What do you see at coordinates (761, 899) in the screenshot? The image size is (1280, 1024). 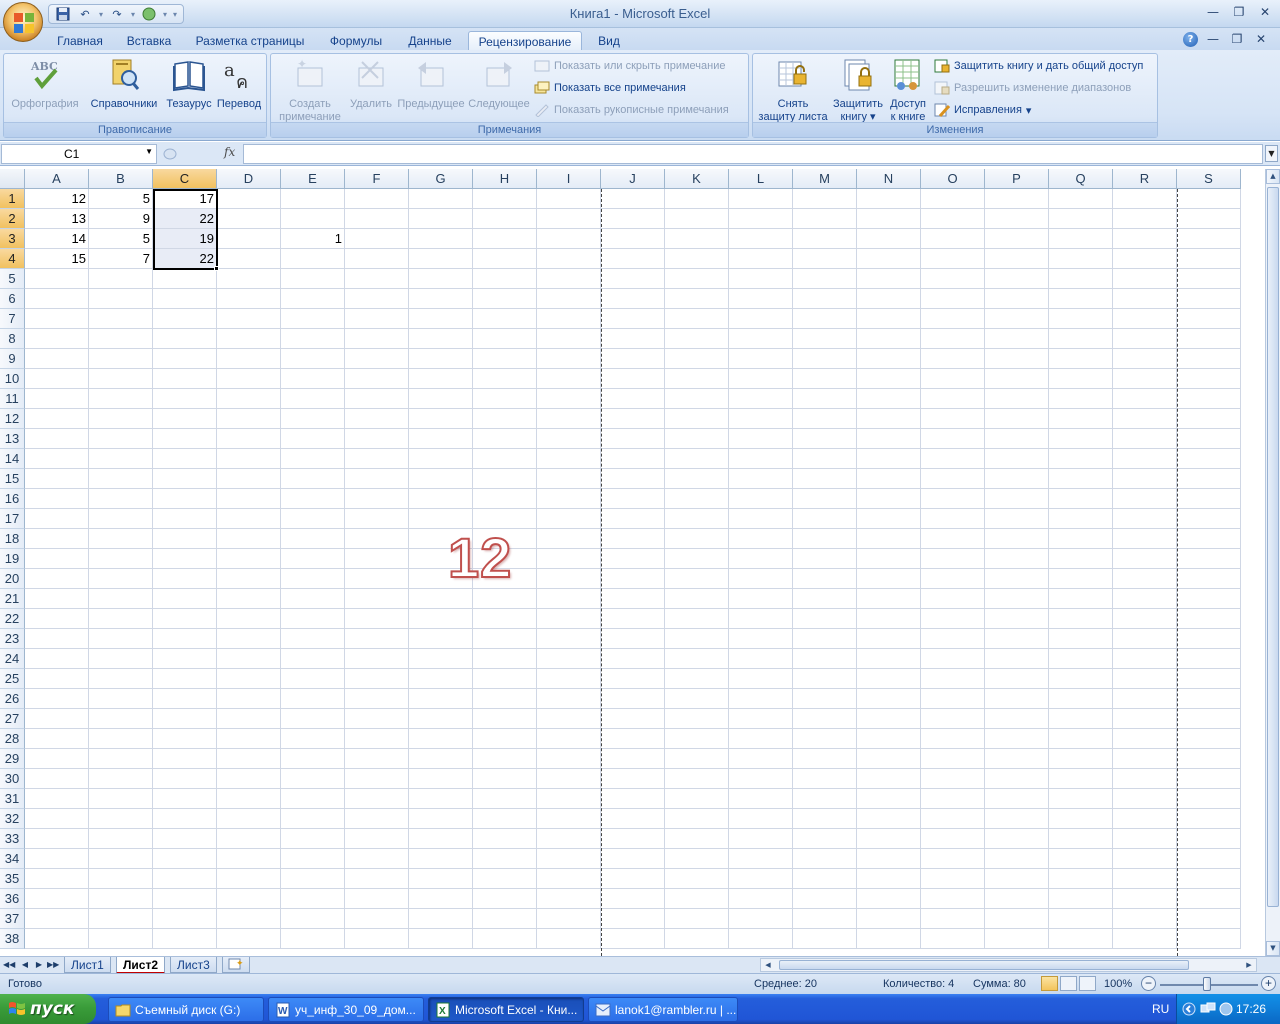 I see `cell-l36` at bounding box center [761, 899].